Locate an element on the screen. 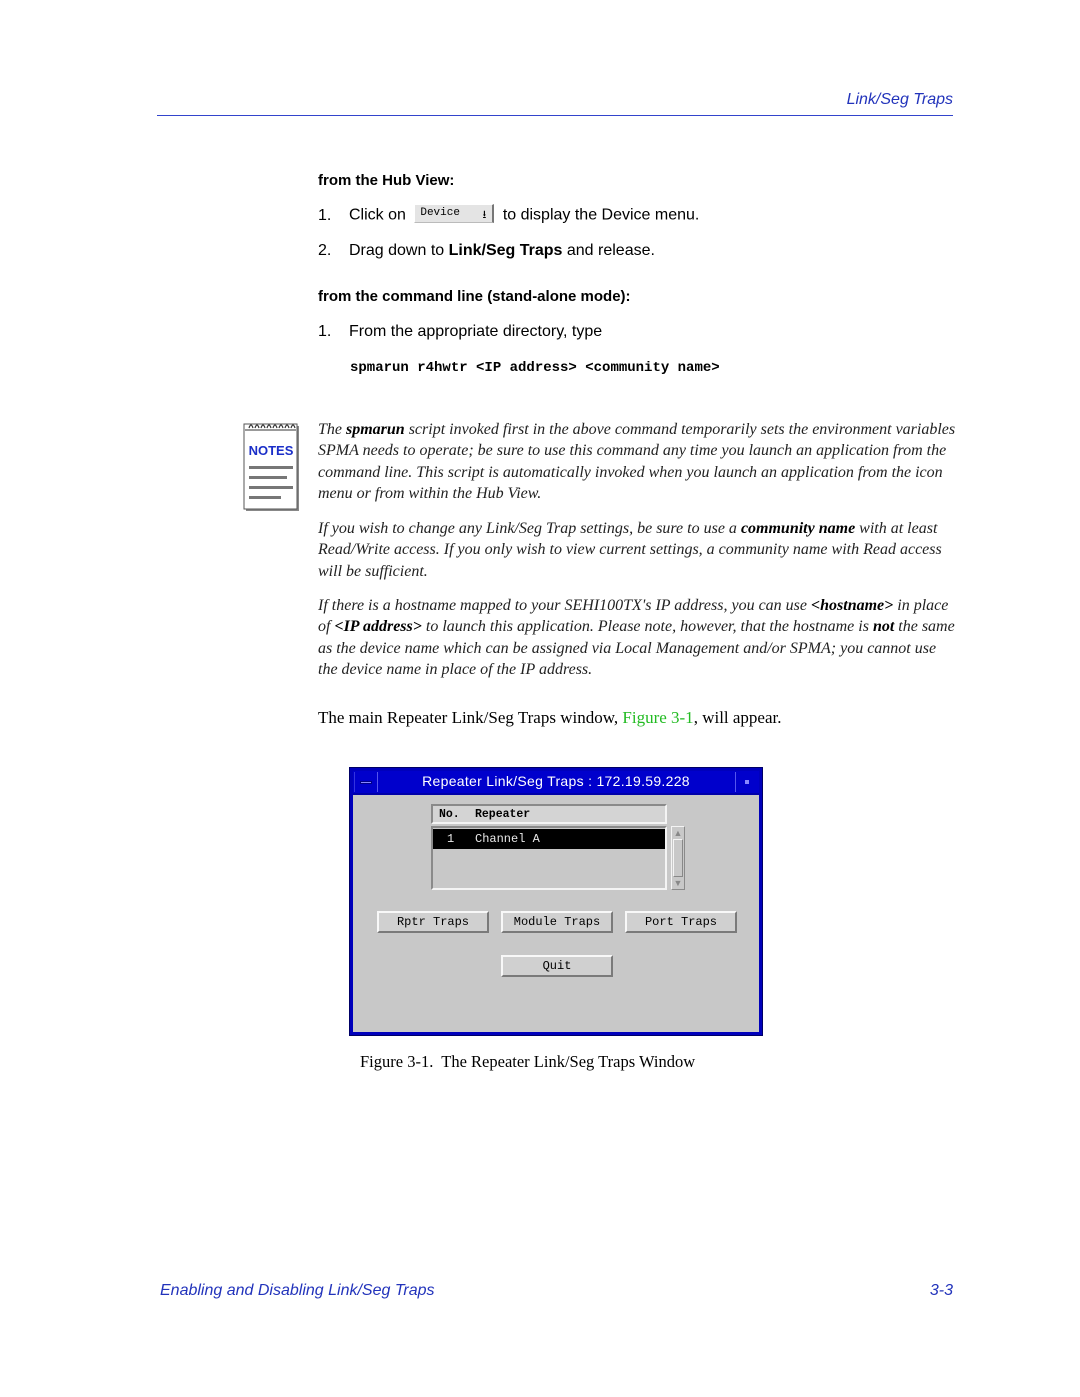 The height and width of the screenshot is (1397, 1080). list-scrollbar: ▲ ▼ is located at coordinates (678, 858).